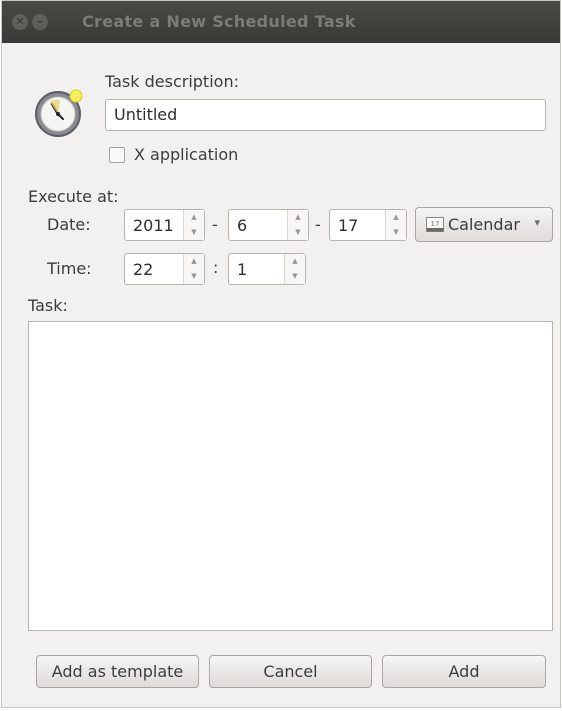 Image resolution: width=562 pixels, height=711 pixels. I want to click on minimize-button: –, so click(40, 22).